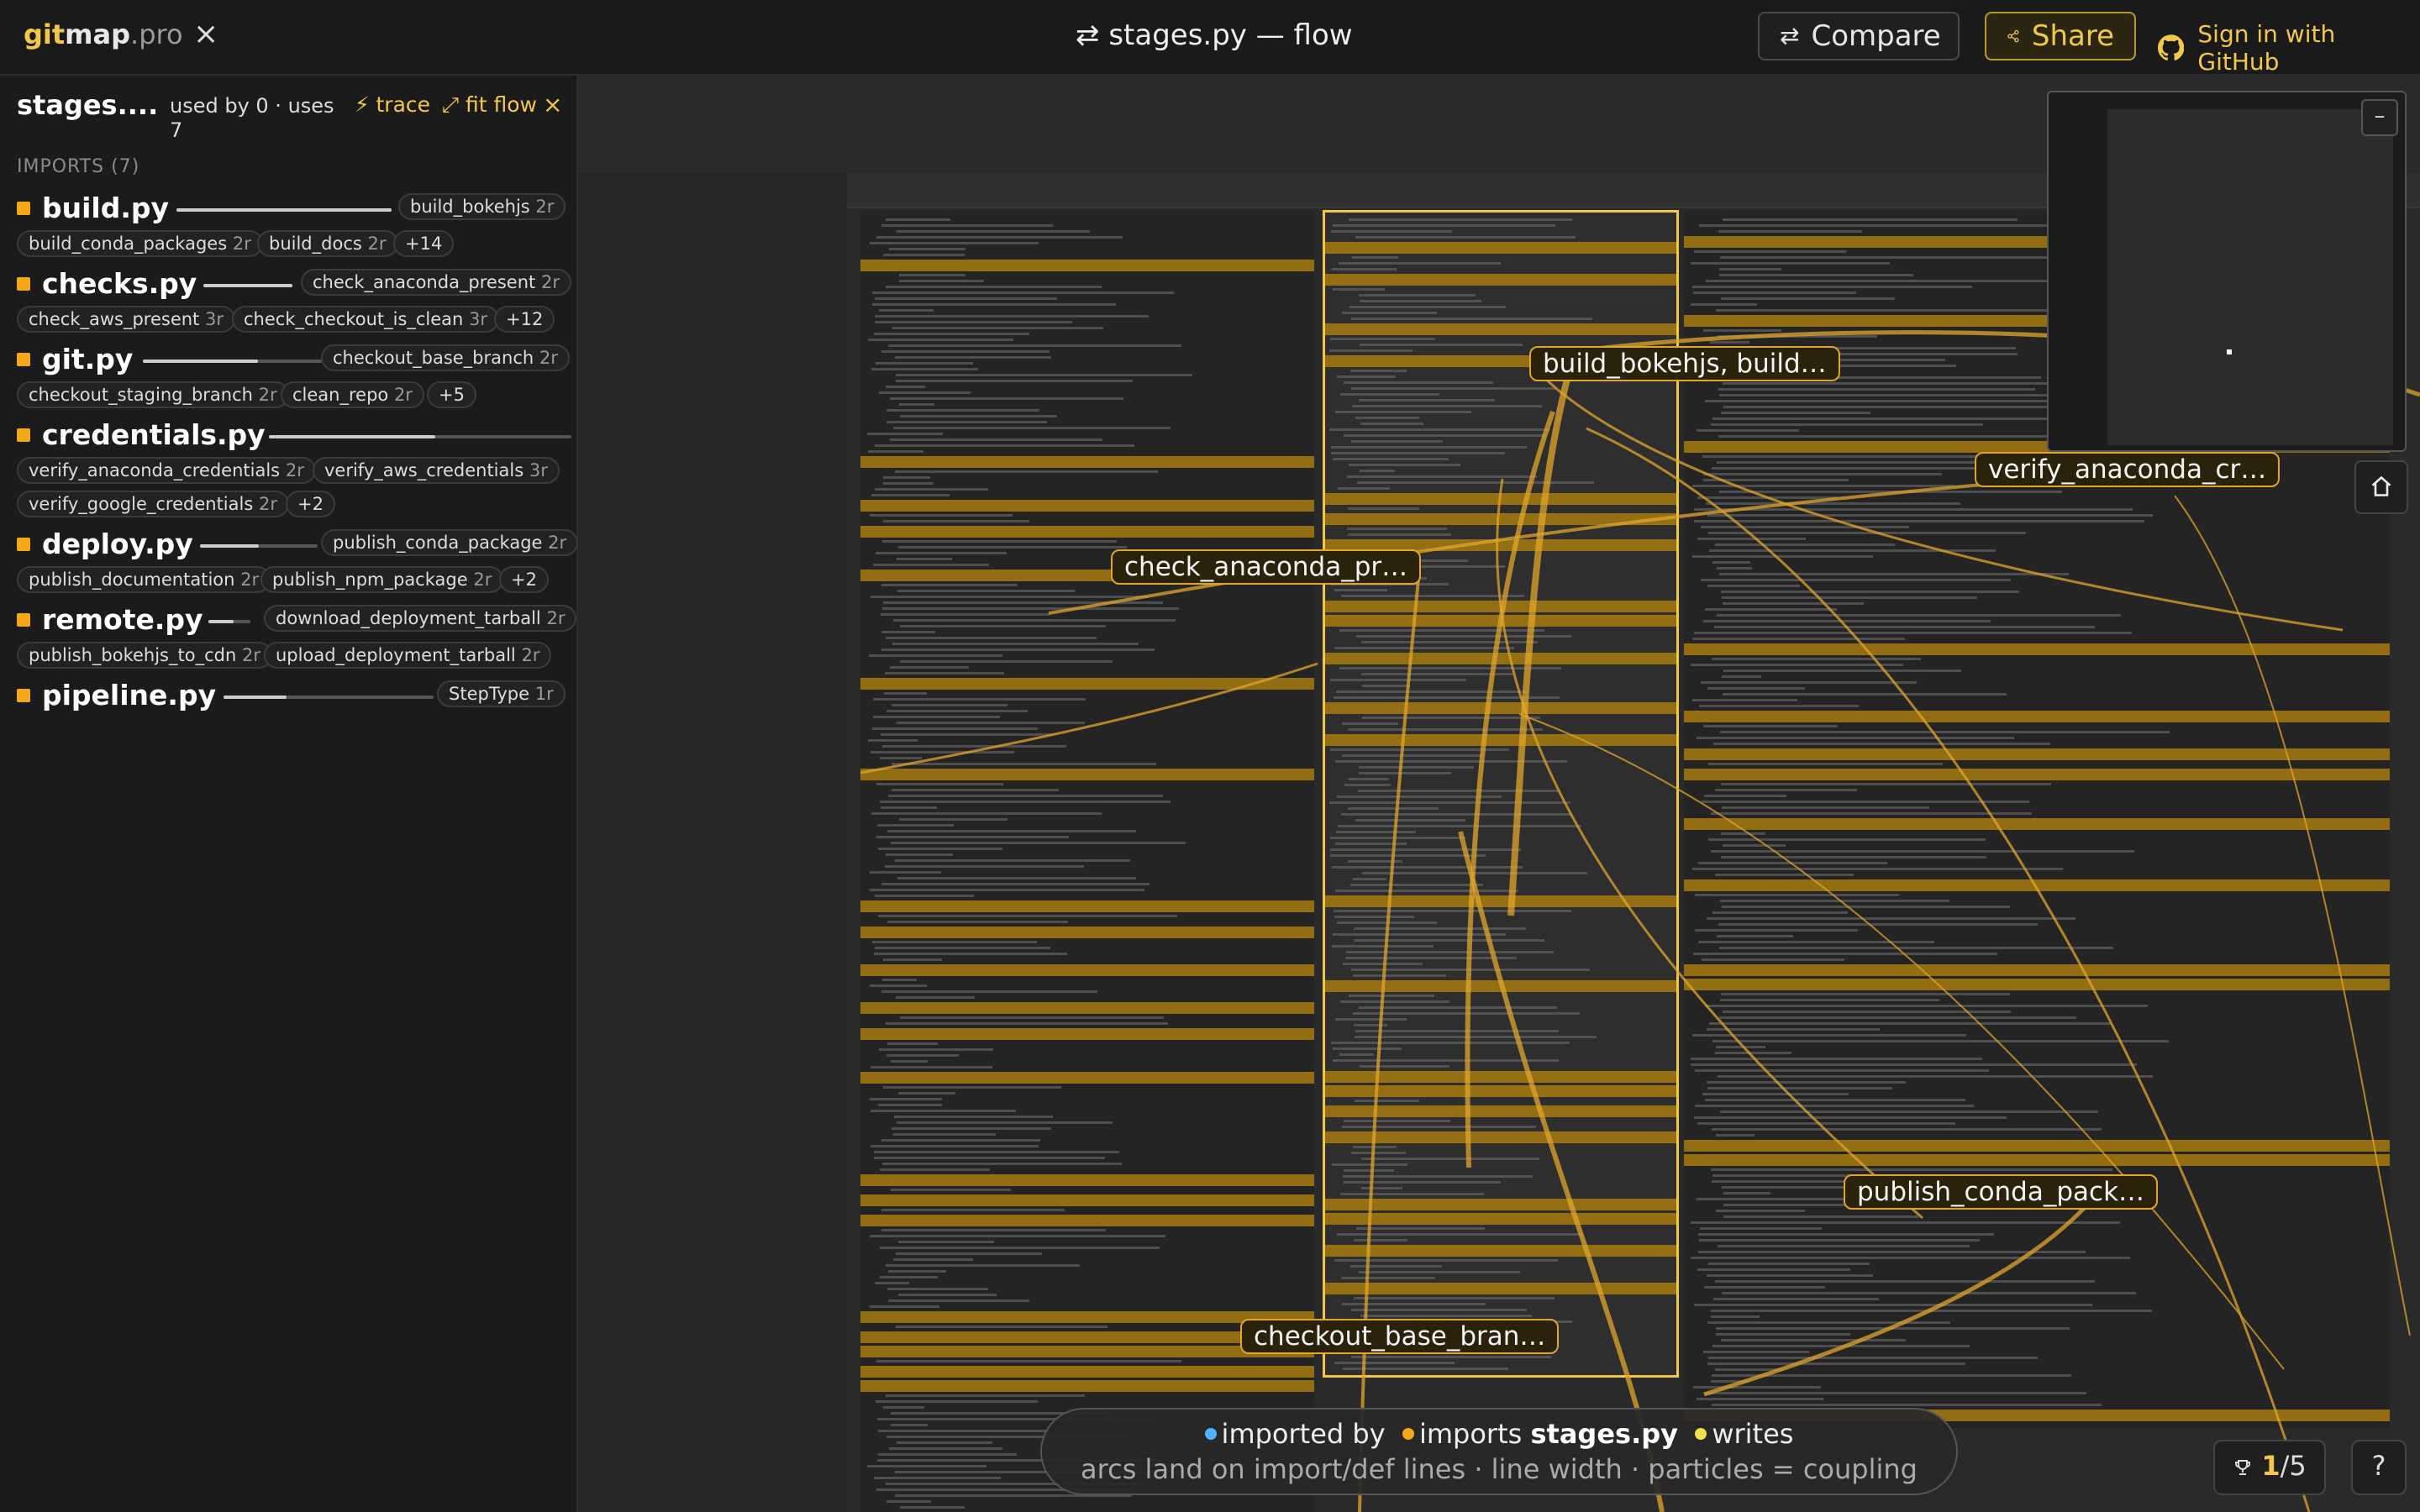 The width and height of the screenshot is (2420, 1512). I want to click on file-name: remote.py, so click(123, 619).